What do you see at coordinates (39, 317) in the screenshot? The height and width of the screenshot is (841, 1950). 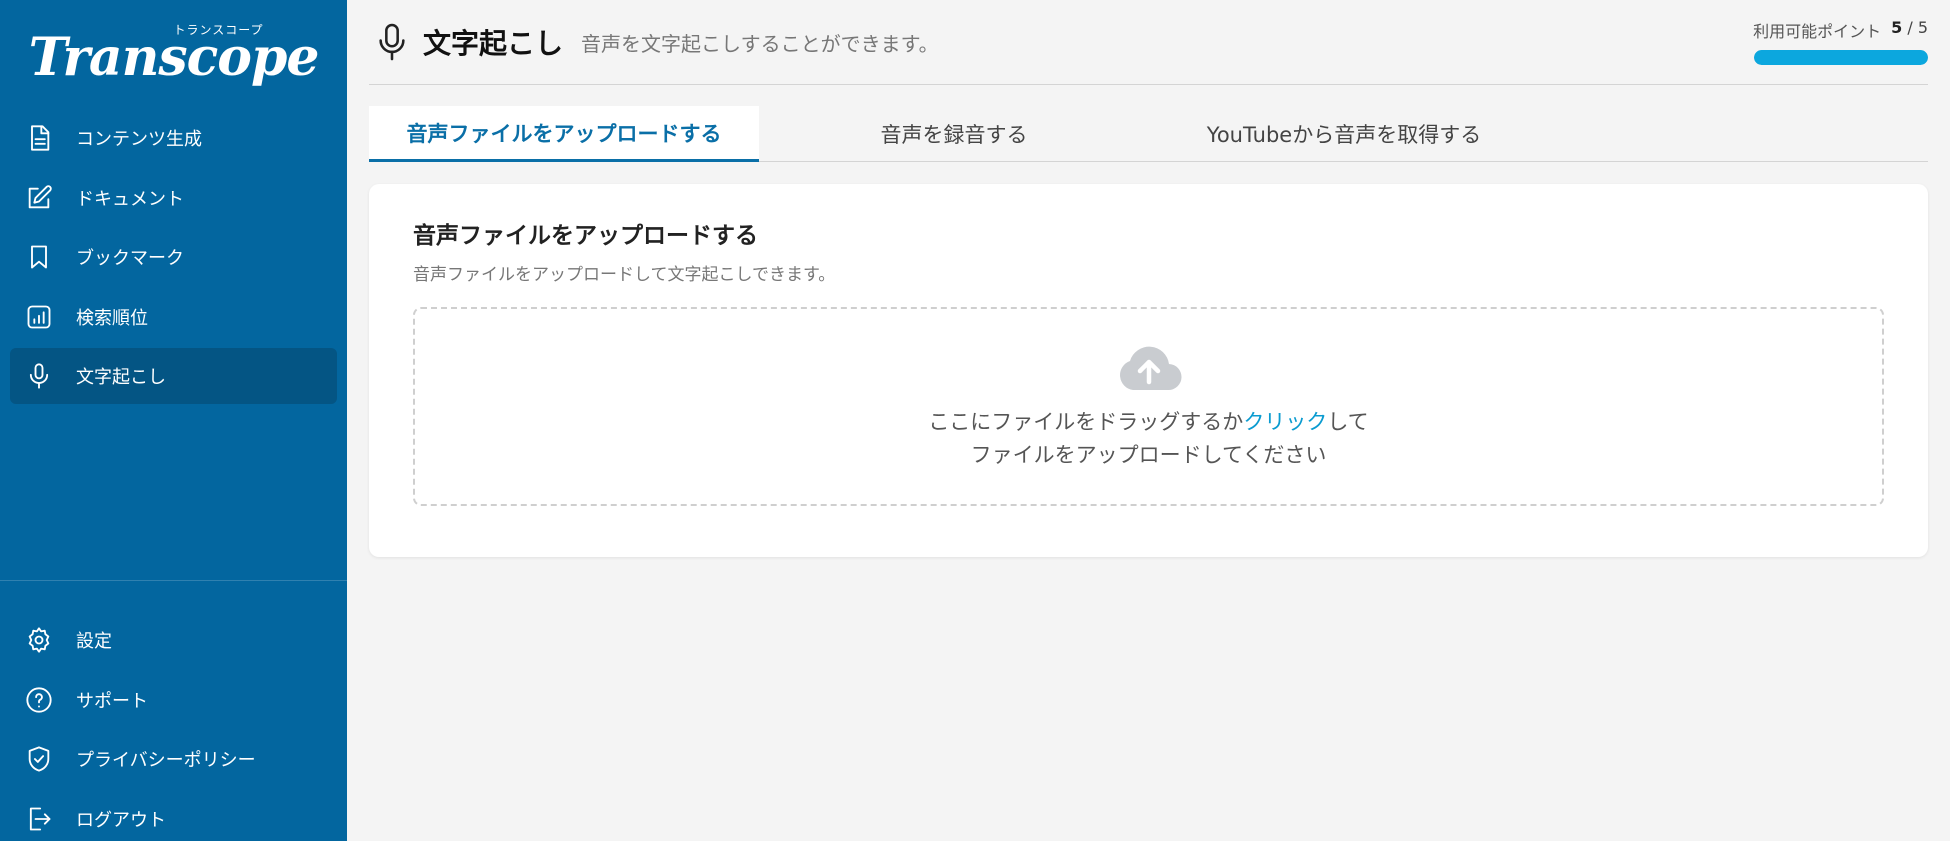 I see `bar-chart-icon` at bounding box center [39, 317].